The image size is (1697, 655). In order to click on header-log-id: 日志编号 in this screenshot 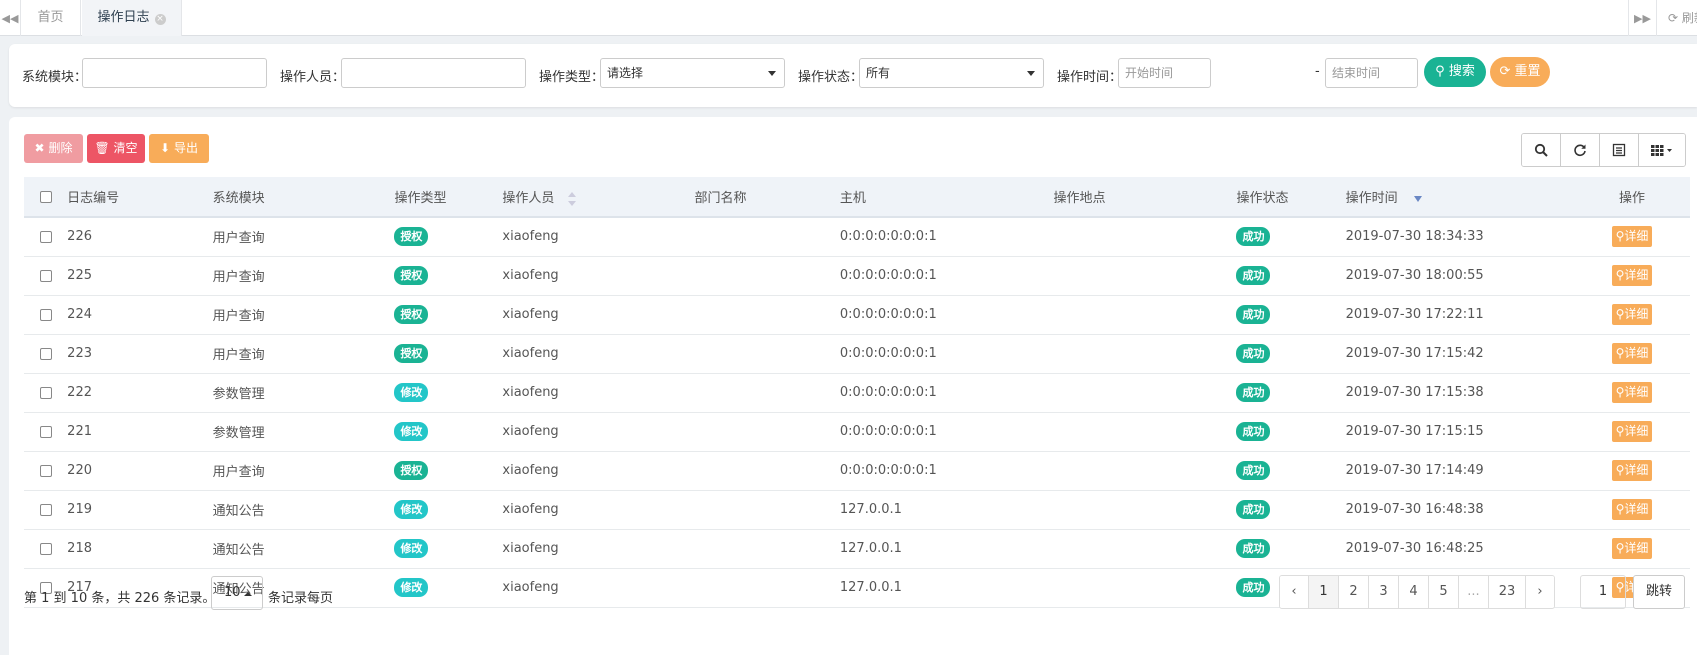, I will do `click(140, 197)`.